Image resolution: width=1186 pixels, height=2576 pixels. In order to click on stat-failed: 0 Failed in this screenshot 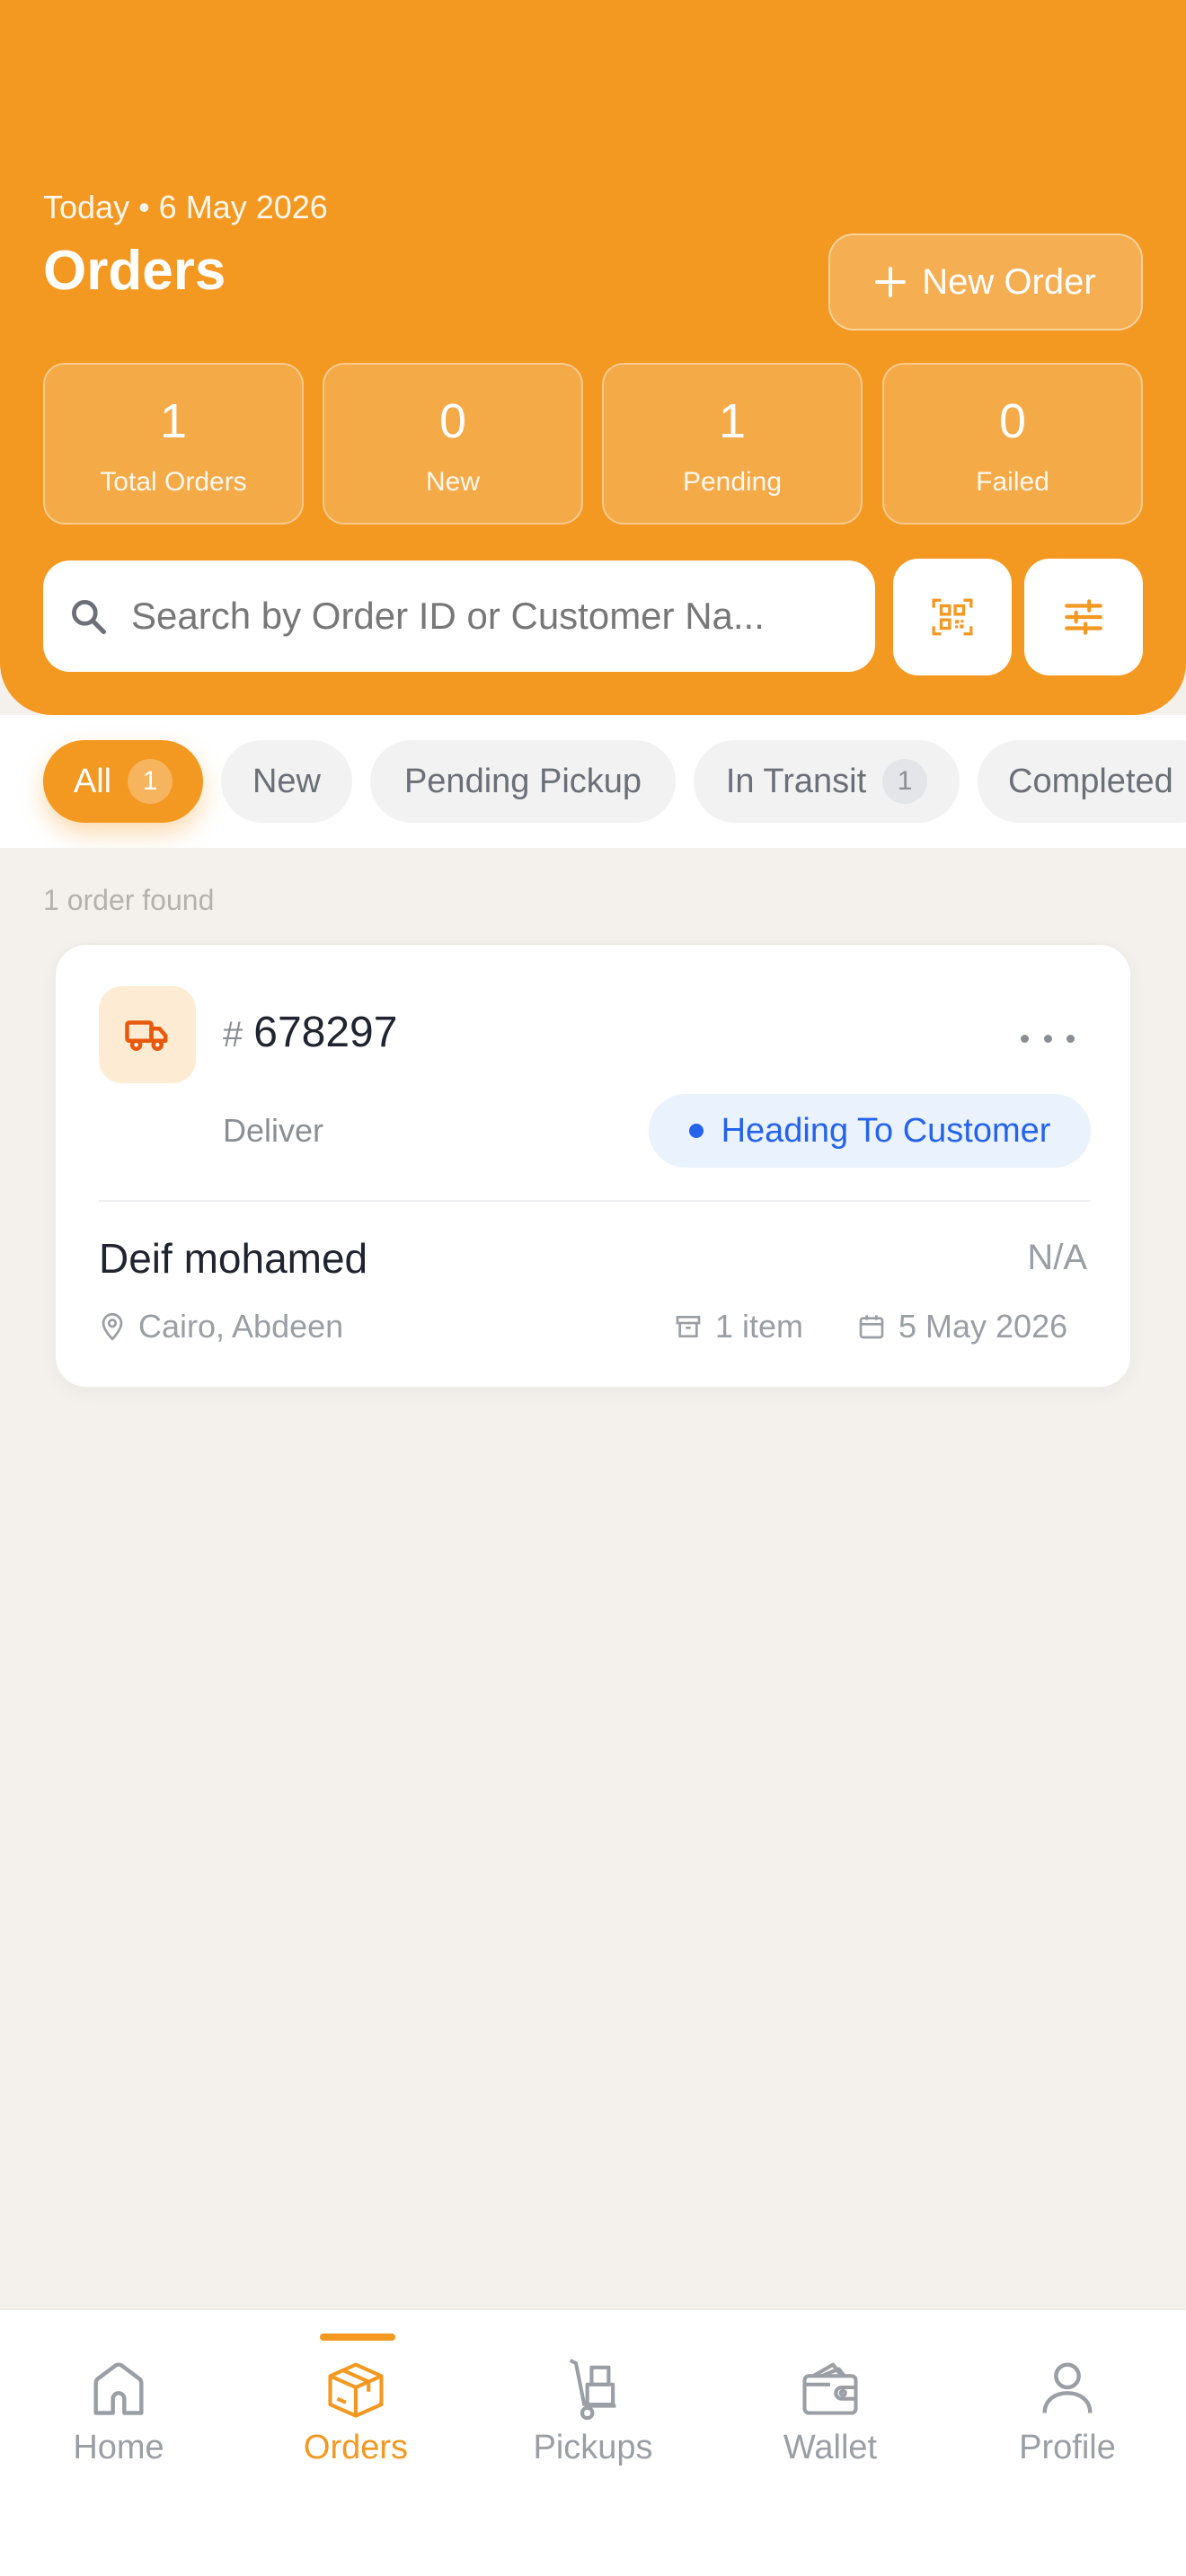, I will do `click(1013, 444)`.